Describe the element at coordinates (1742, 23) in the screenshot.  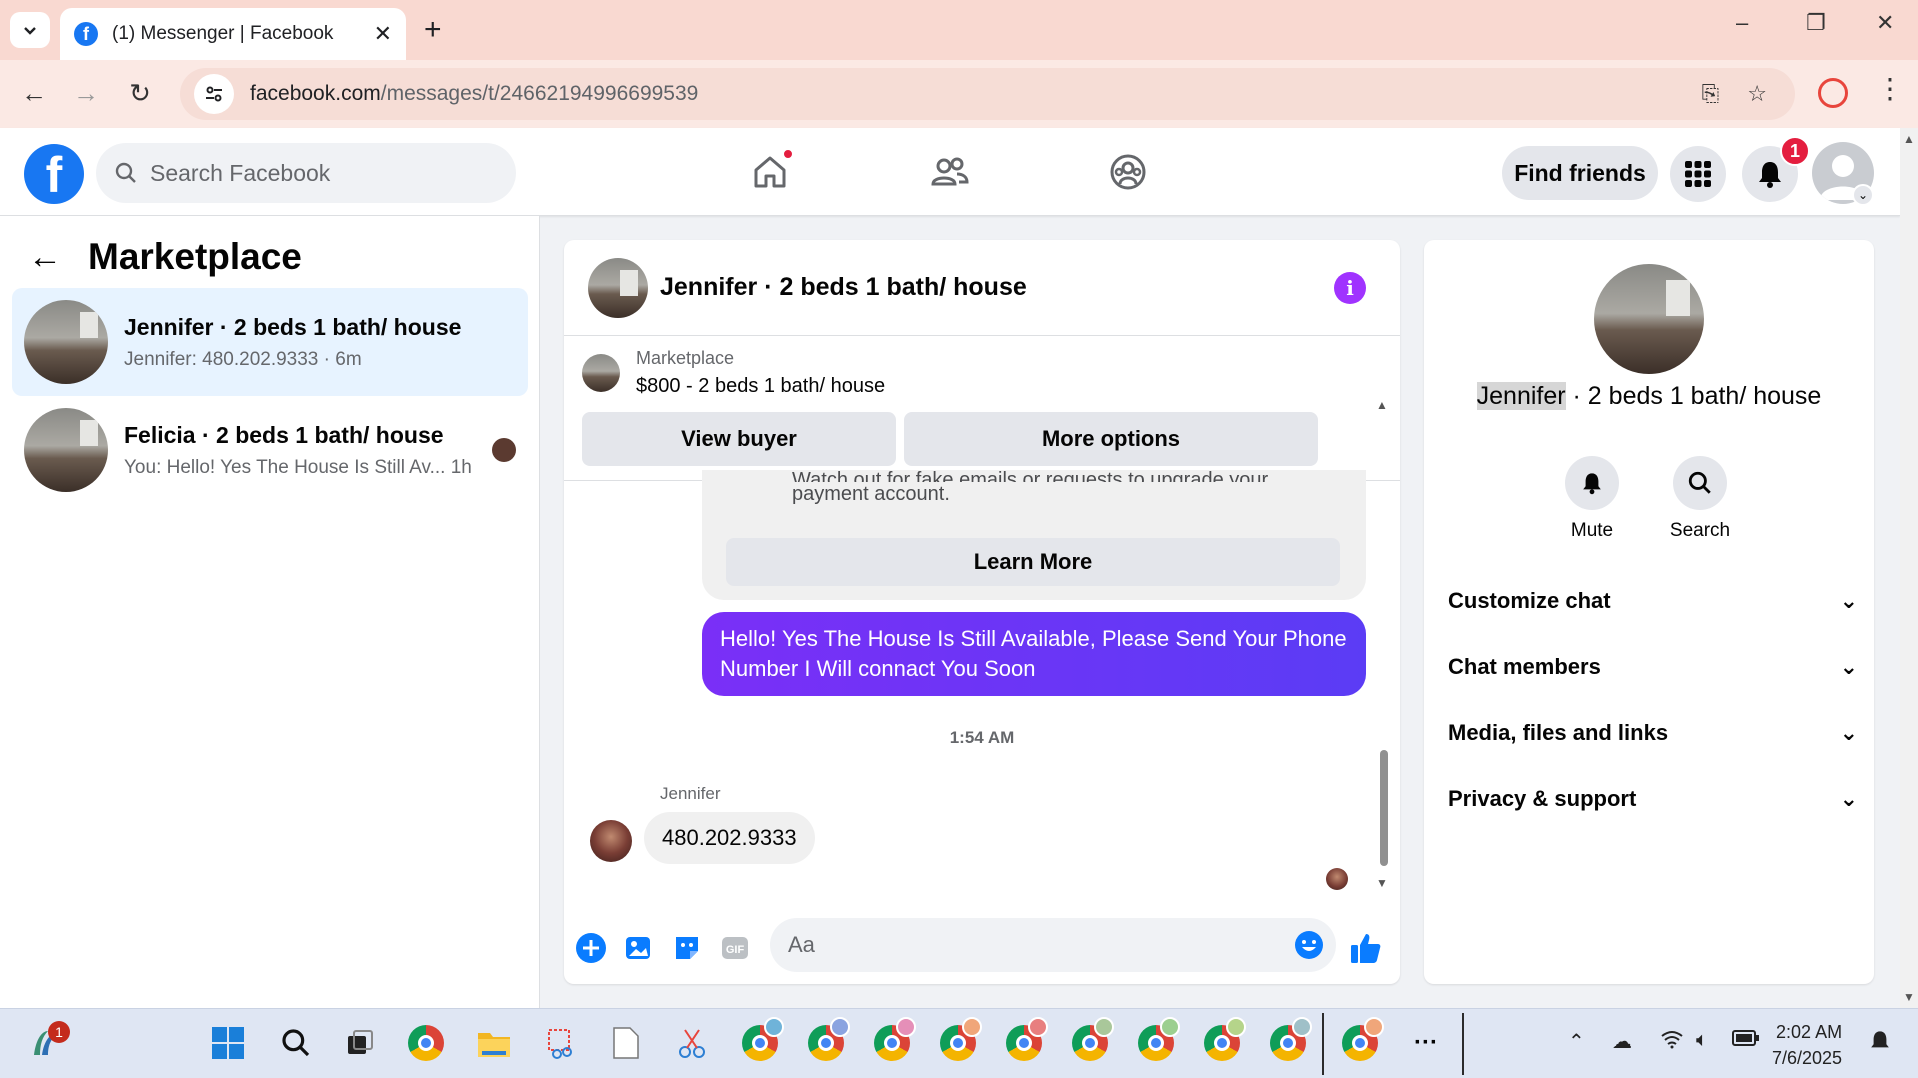
I see `minimize-button: –` at that location.